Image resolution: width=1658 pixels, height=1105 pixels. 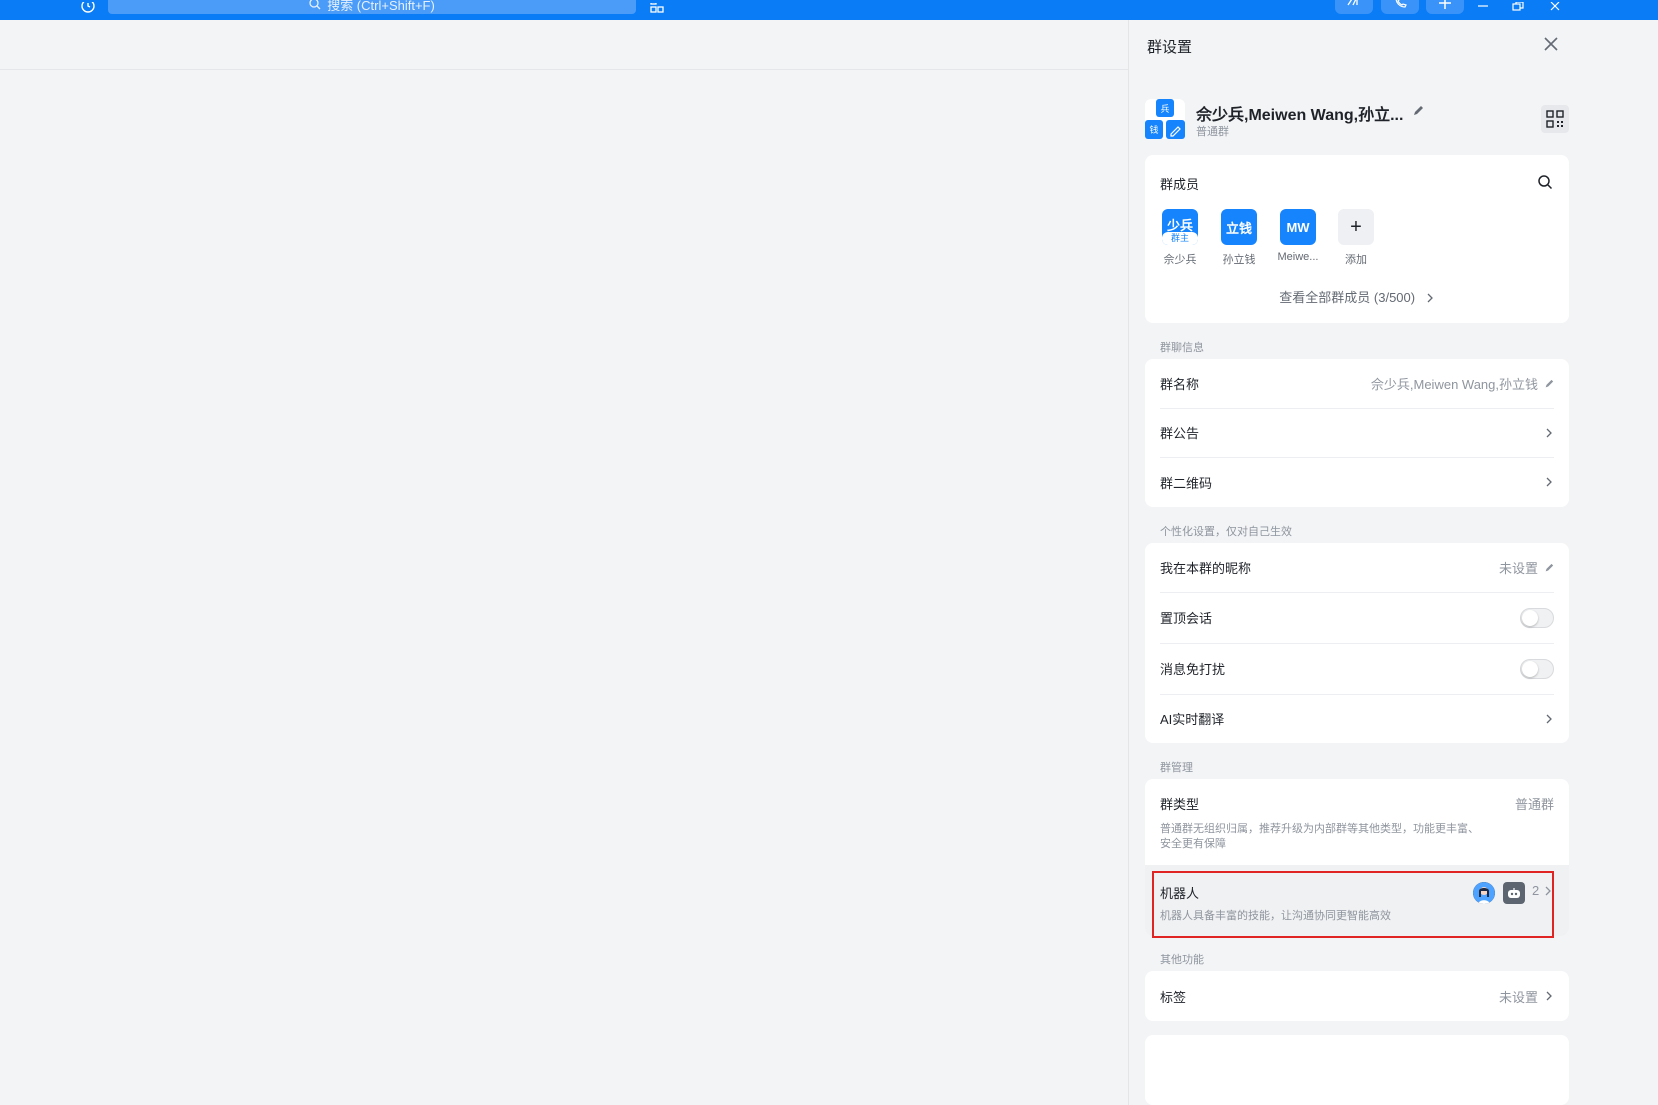 What do you see at coordinates (1356, 260) in the screenshot?
I see `add-member-label: 添加` at bounding box center [1356, 260].